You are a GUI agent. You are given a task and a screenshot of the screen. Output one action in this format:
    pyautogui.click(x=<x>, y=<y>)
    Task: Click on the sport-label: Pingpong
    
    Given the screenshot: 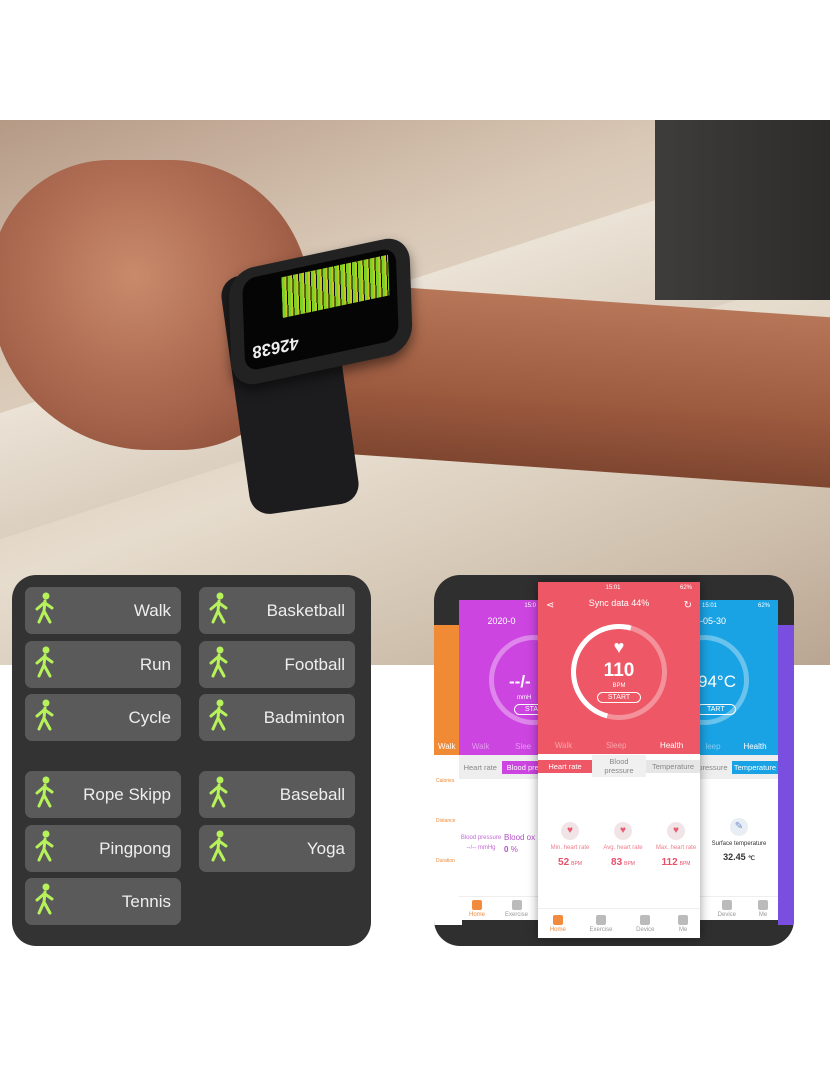 What is the action you would take?
    pyautogui.click(x=135, y=848)
    